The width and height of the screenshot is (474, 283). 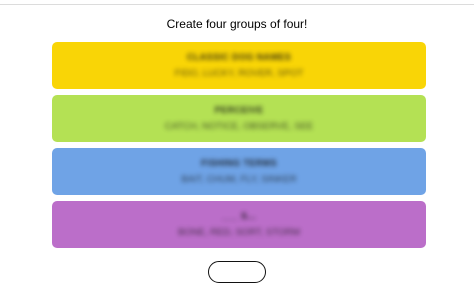 What do you see at coordinates (239, 179) in the screenshot?
I see `group-members: BAIT, CHUM, FLY, SINKER` at bounding box center [239, 179].